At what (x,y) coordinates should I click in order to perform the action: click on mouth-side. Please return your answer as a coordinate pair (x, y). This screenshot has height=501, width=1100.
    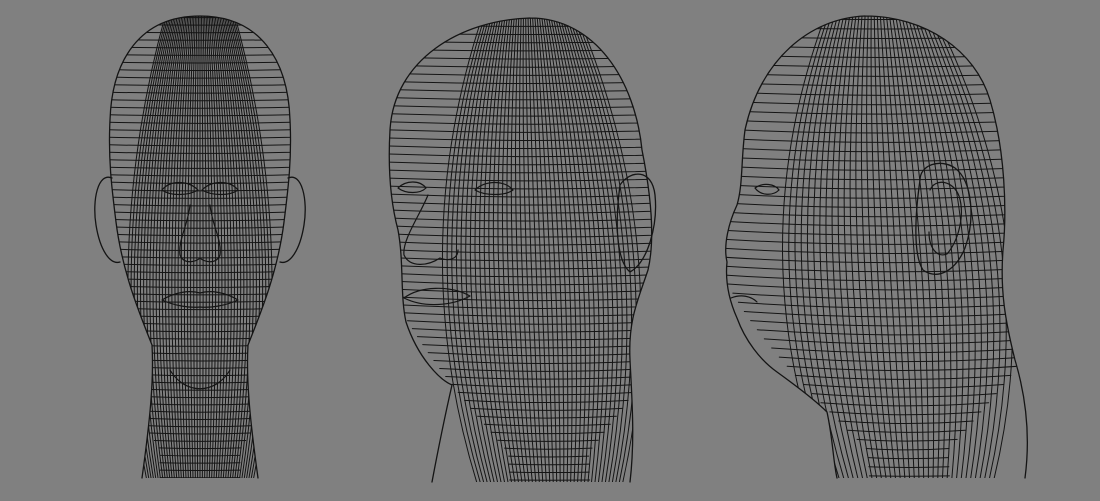
    Looking at the image, I should click on (744, 299).